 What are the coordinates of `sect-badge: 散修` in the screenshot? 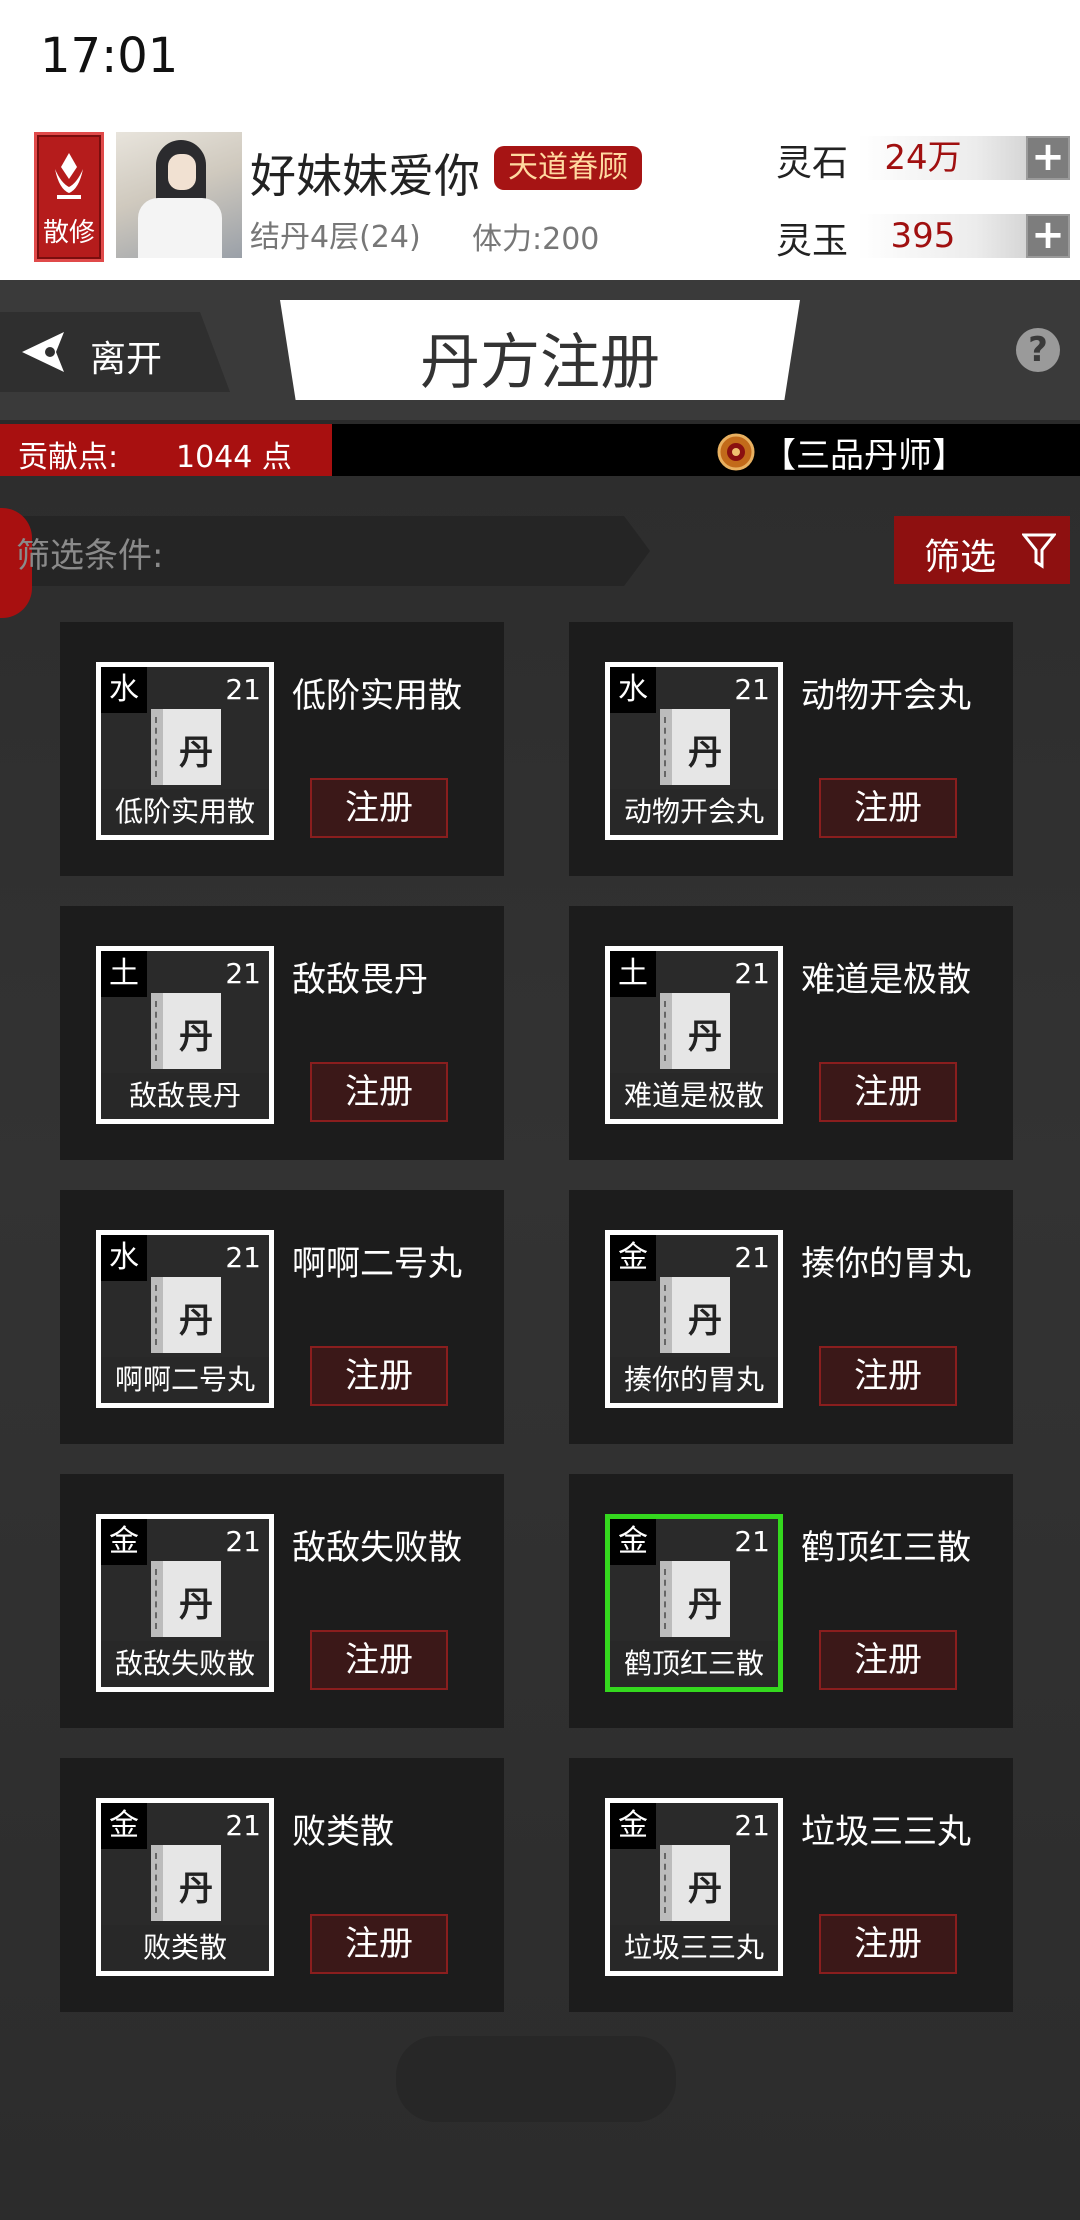 It's located at (69, 197).